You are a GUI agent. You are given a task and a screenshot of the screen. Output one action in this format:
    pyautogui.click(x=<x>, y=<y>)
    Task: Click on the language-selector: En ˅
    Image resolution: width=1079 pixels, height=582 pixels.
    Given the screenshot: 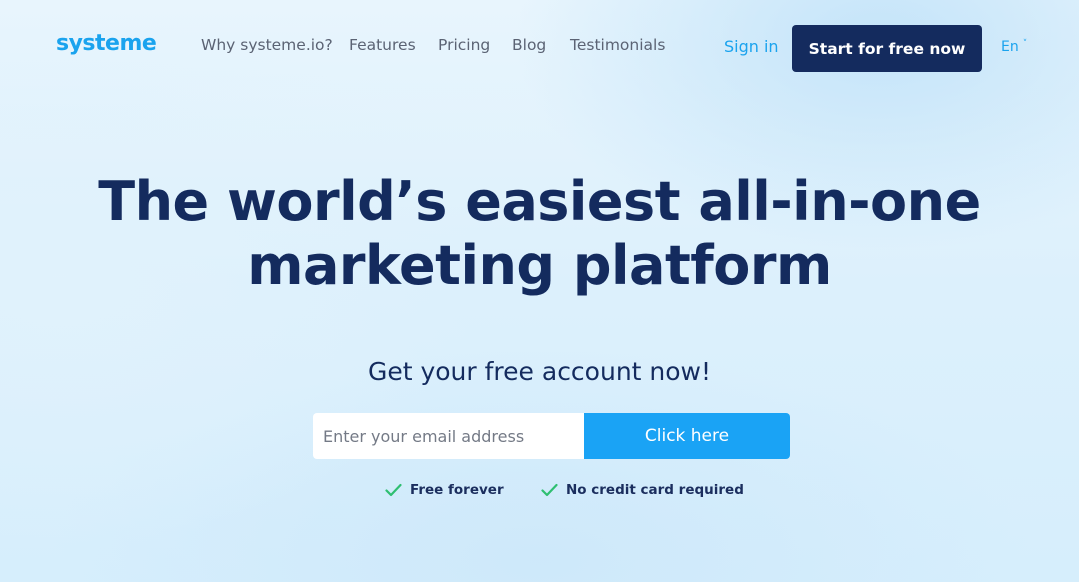 What is the action you would take?
    pyautogui.click(x=1014, y=47)
    